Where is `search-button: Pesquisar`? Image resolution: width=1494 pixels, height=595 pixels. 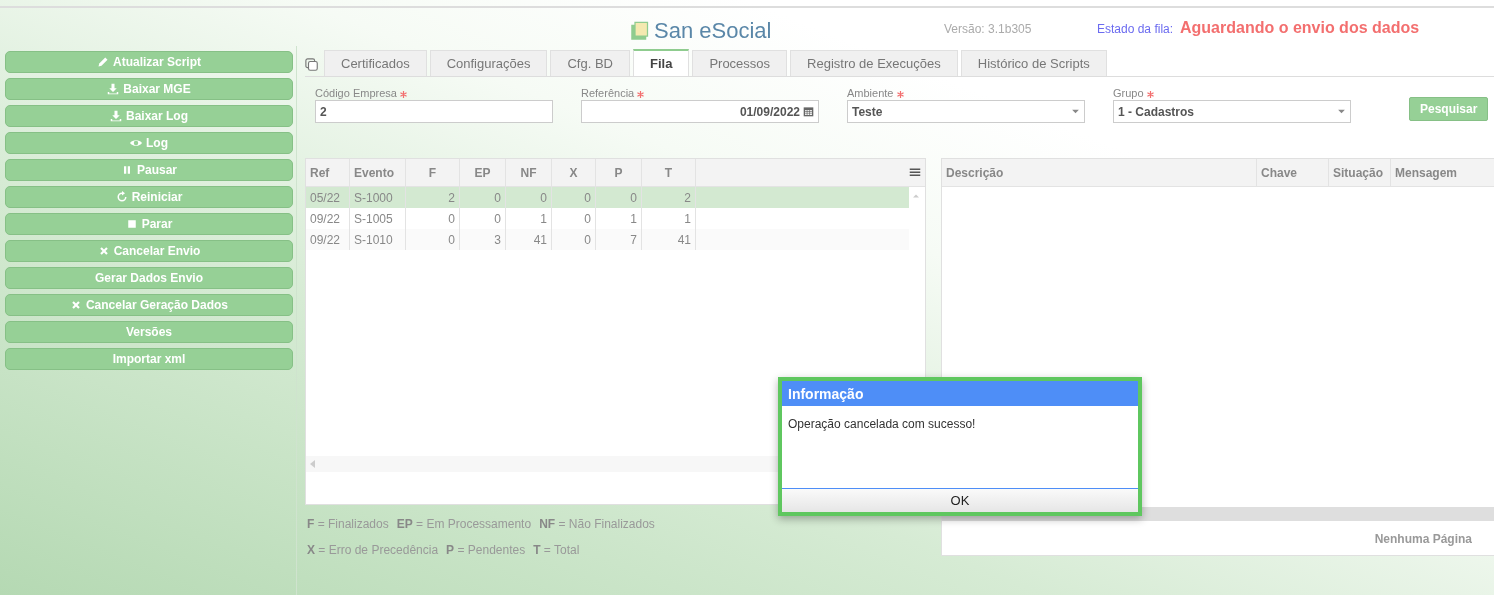 search-button: Pesquisar is located at coordinates (1449, 109).